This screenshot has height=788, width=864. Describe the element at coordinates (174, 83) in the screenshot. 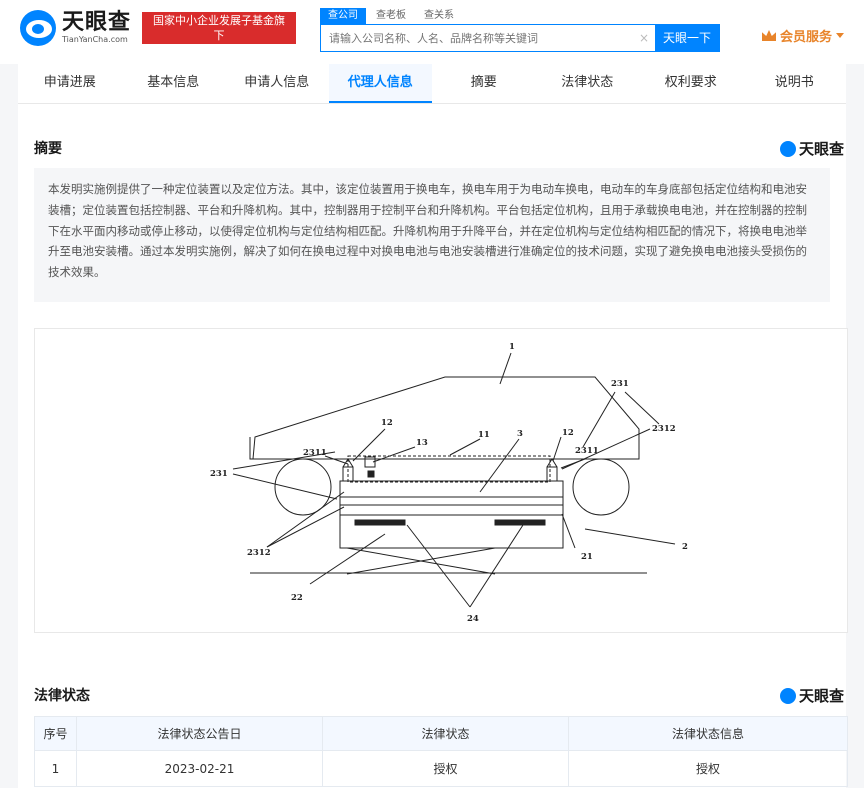

I see `tab-basic-info: 基本信息` at that location.